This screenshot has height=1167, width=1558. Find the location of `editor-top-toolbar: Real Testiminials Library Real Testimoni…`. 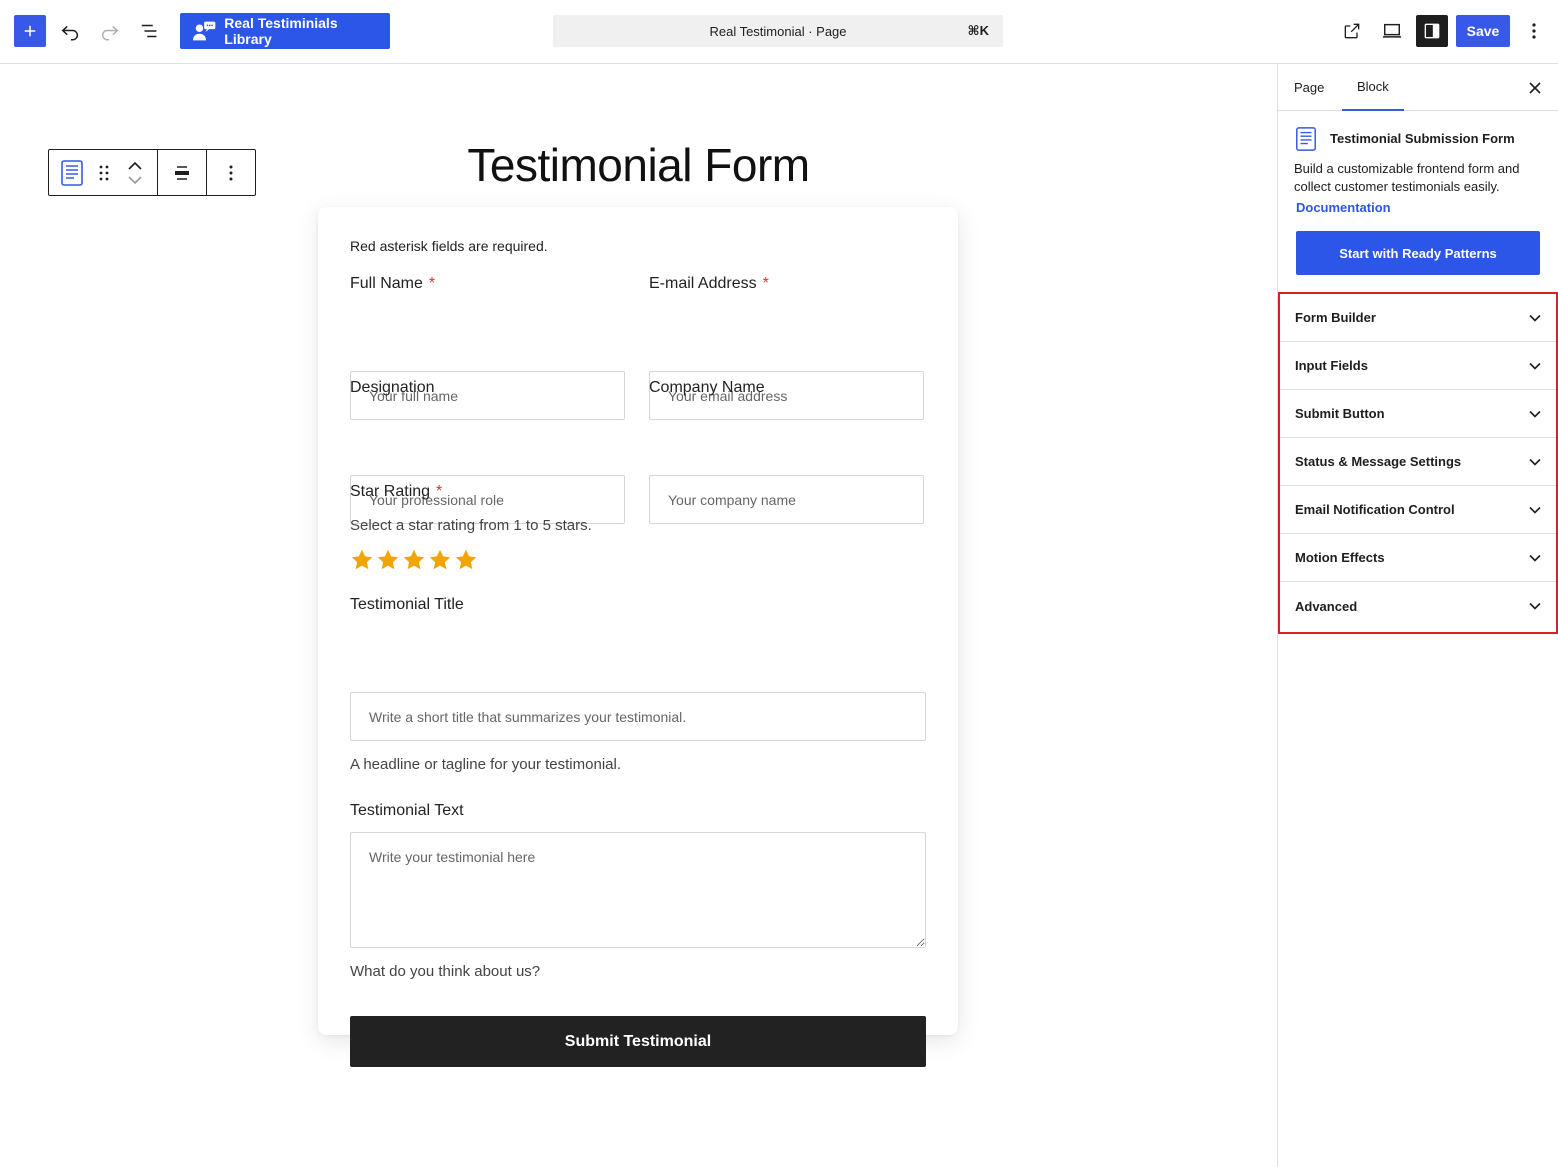

editor-top-toolbar: Real Testiminials Library Real Testimoni… is located at coordinates (779, 32).